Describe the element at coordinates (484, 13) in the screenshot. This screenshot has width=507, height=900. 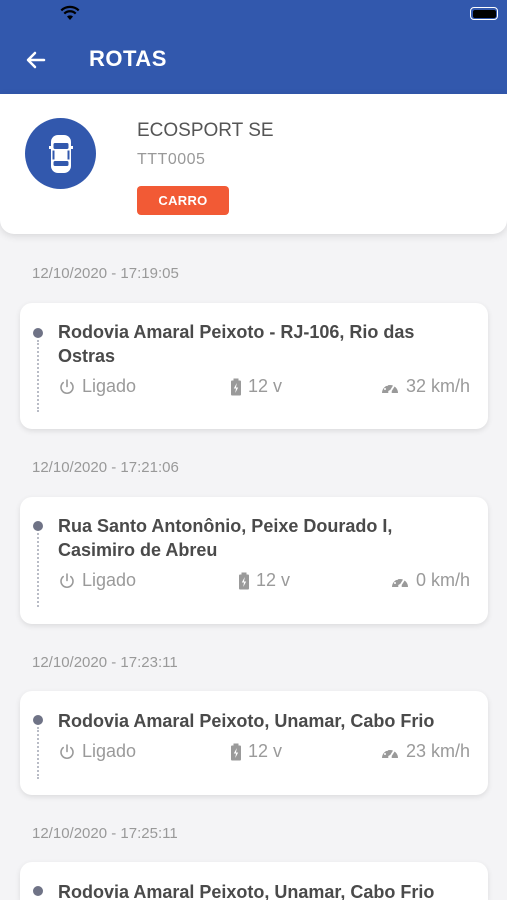
I see `battery-status-icon` at that location.